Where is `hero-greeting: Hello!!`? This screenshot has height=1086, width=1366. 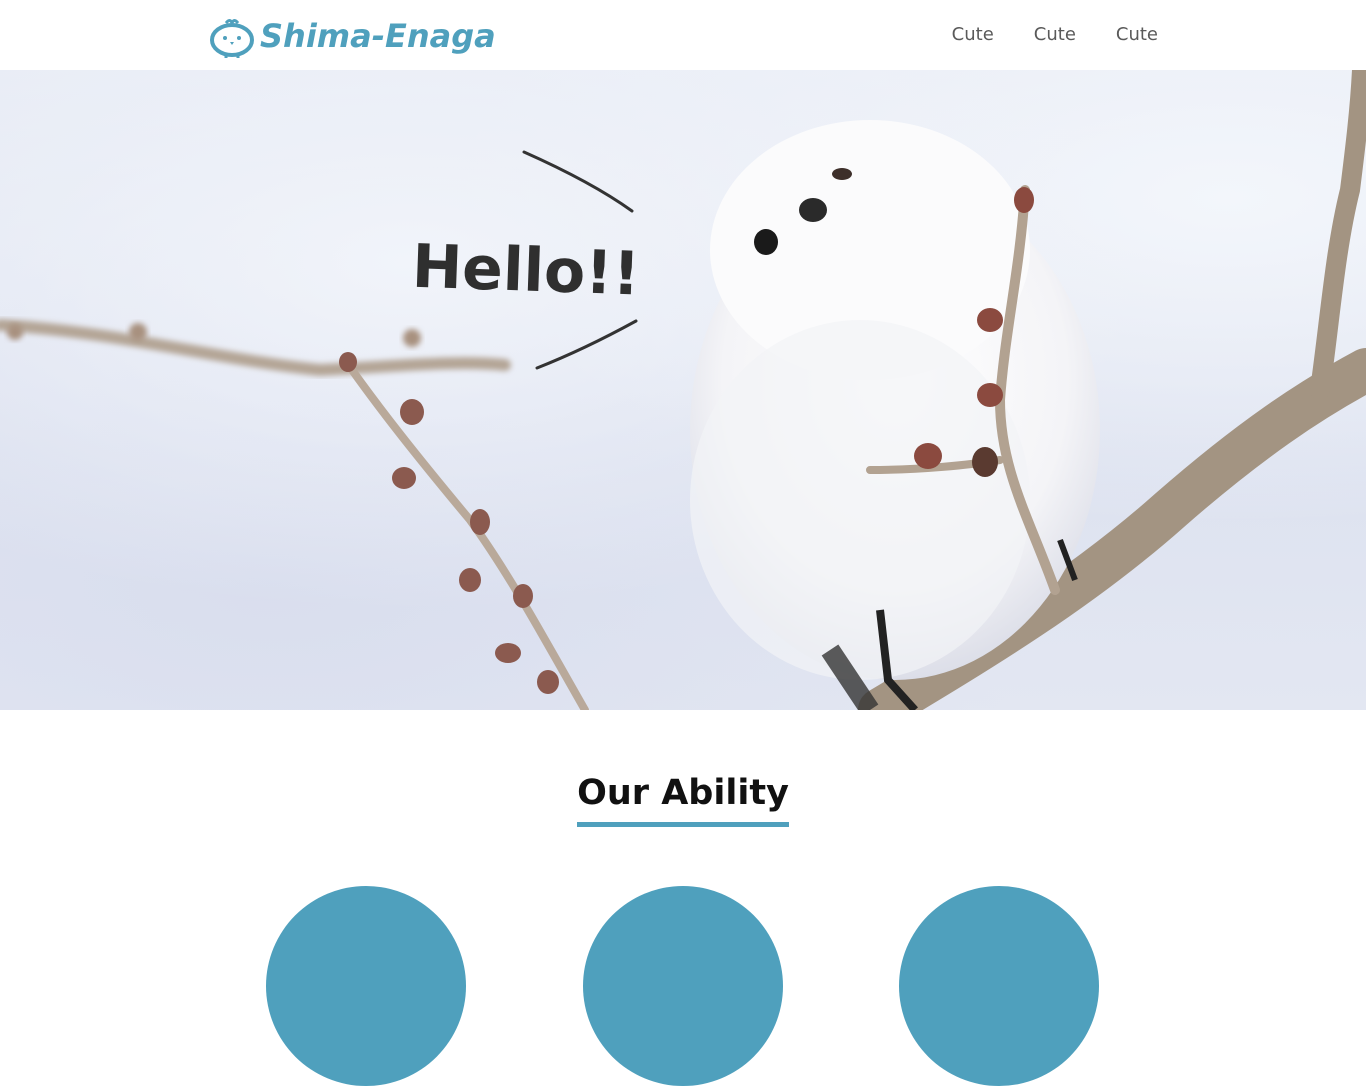
hero-greeting: Hello!! is located at coordinates (526, 271).